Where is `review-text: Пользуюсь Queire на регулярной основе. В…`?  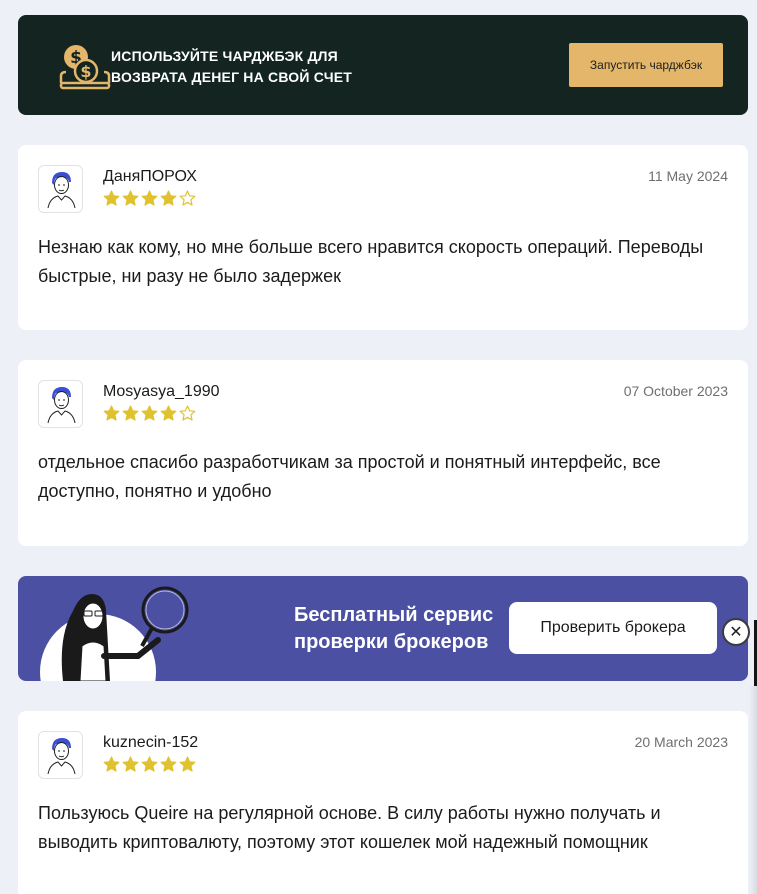 review-text: Пользуюсь Queire на регулярной основе. В… is located at coordinates (349, 827).